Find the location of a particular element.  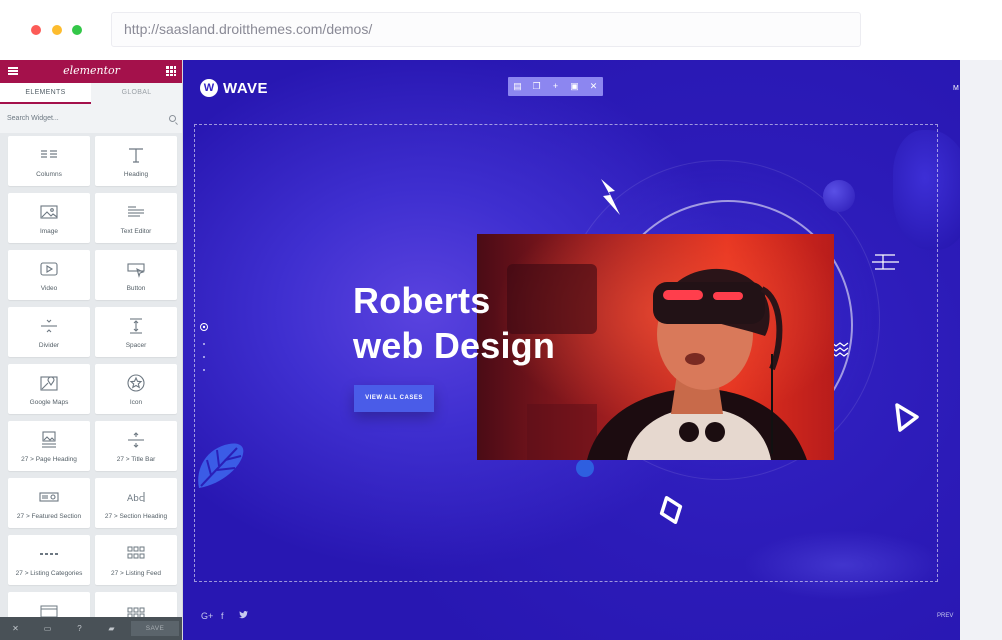

maximize-window-dot is located at coordinates (77, 30).